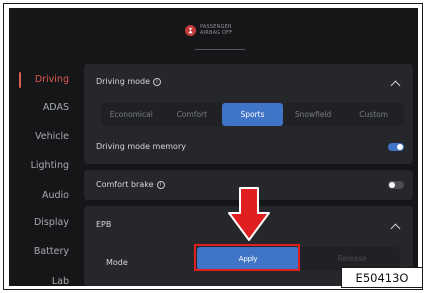 Image resolution: width=426 pixels, height=293 pixels. What do you see at coordinates (104, 224) in the screenshot?
I see `epb-title: EPB` at bounding box center [104, 224].